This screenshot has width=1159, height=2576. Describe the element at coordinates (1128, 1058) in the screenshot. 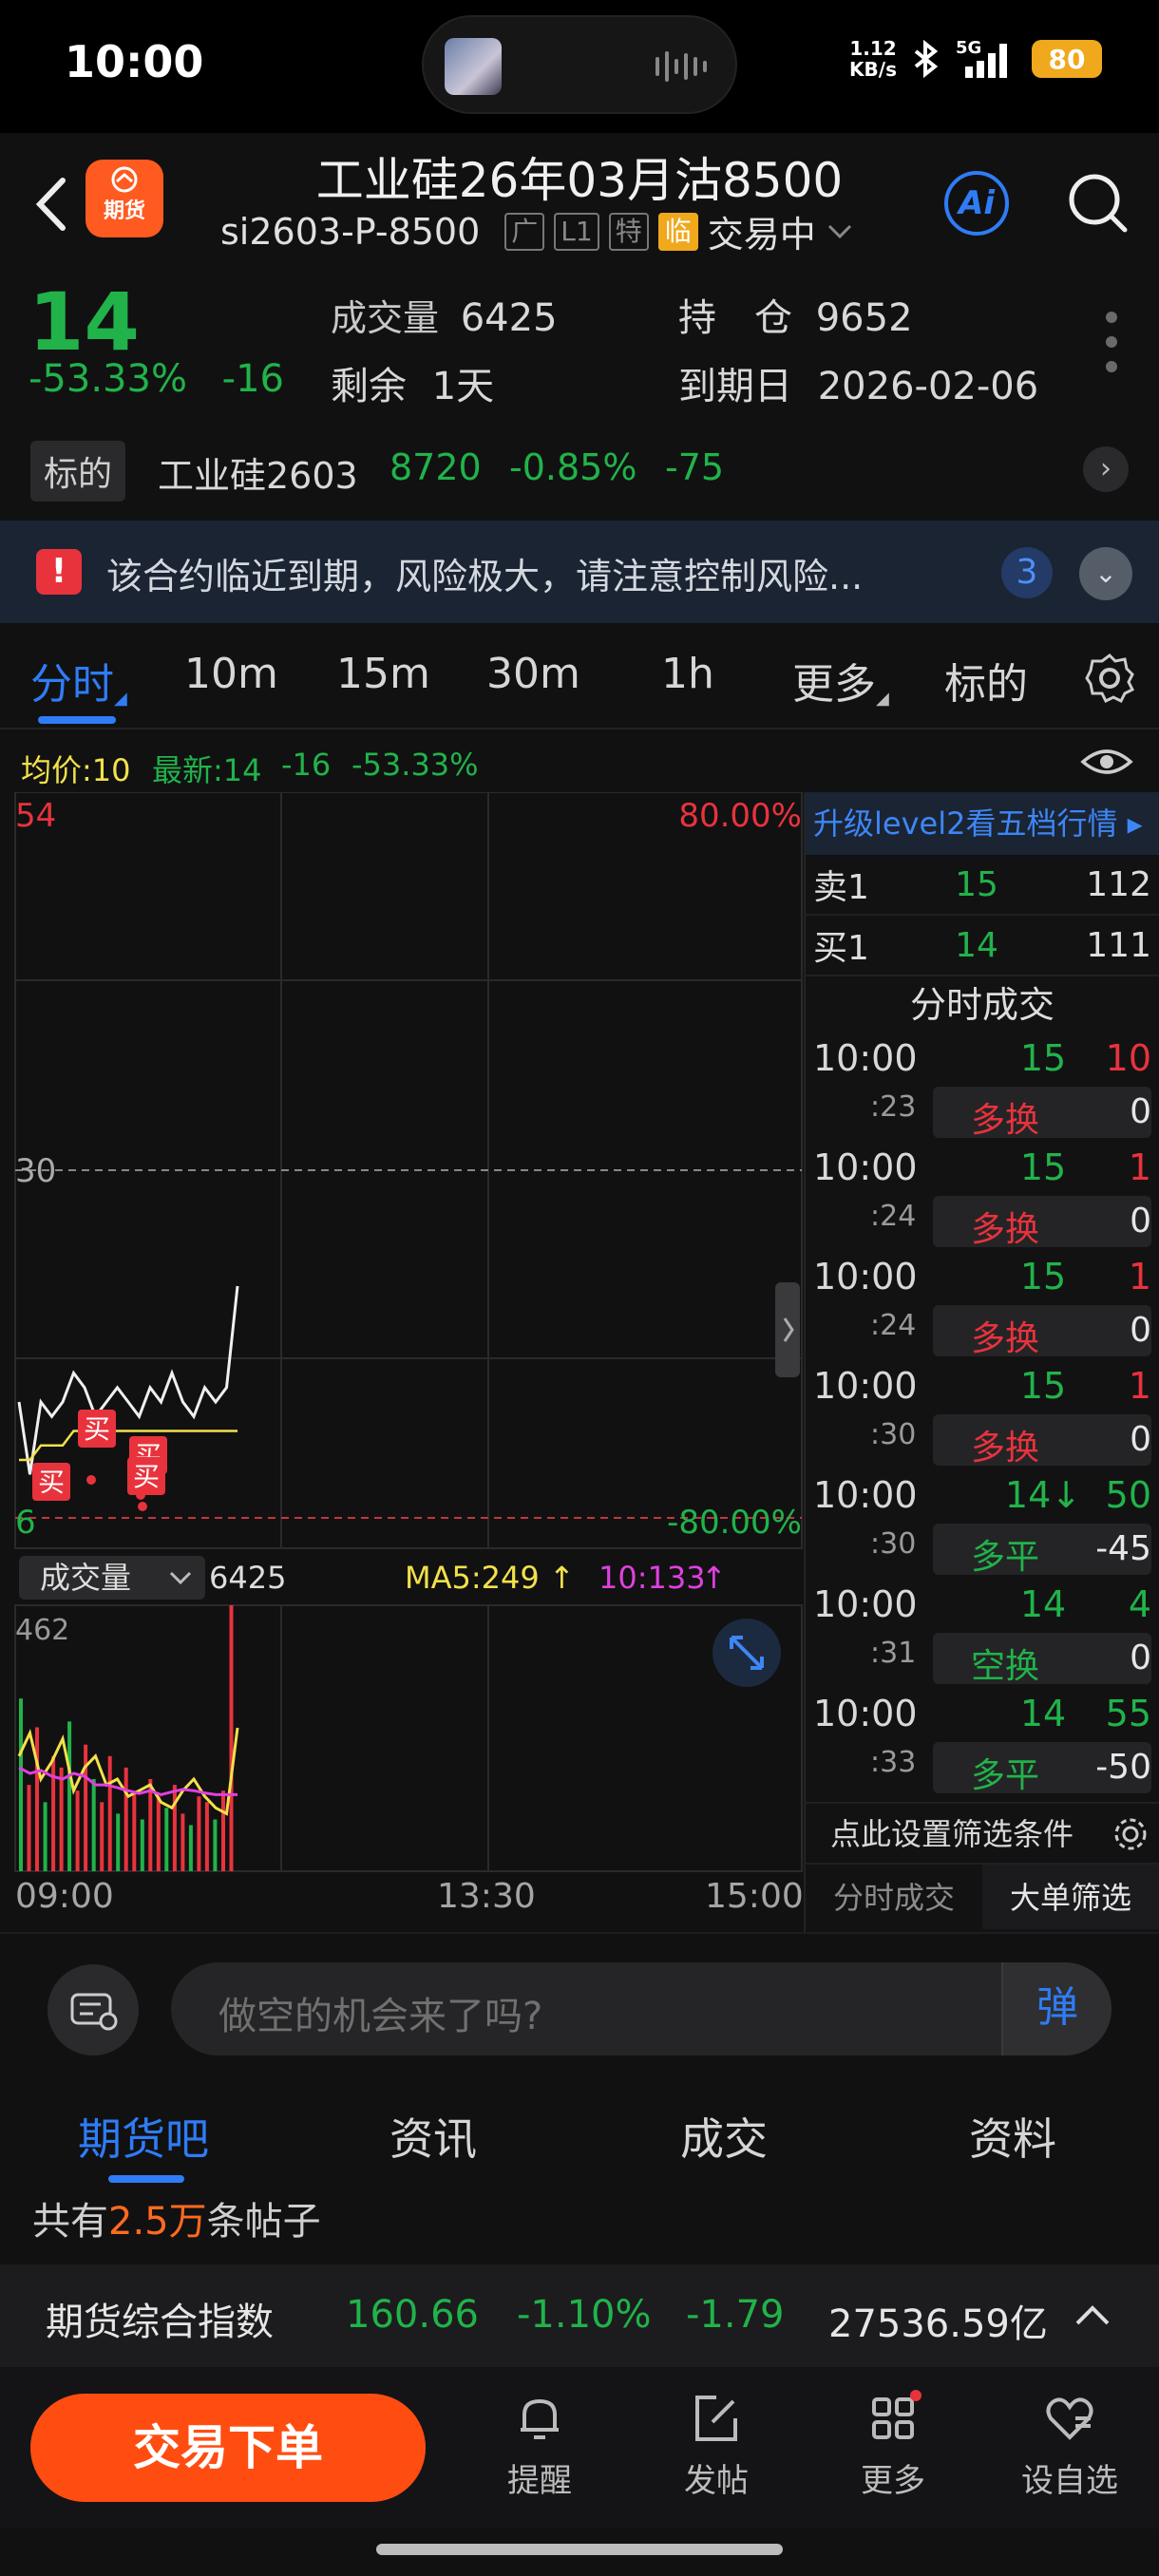

I see `trade-volume: 10` at that location.